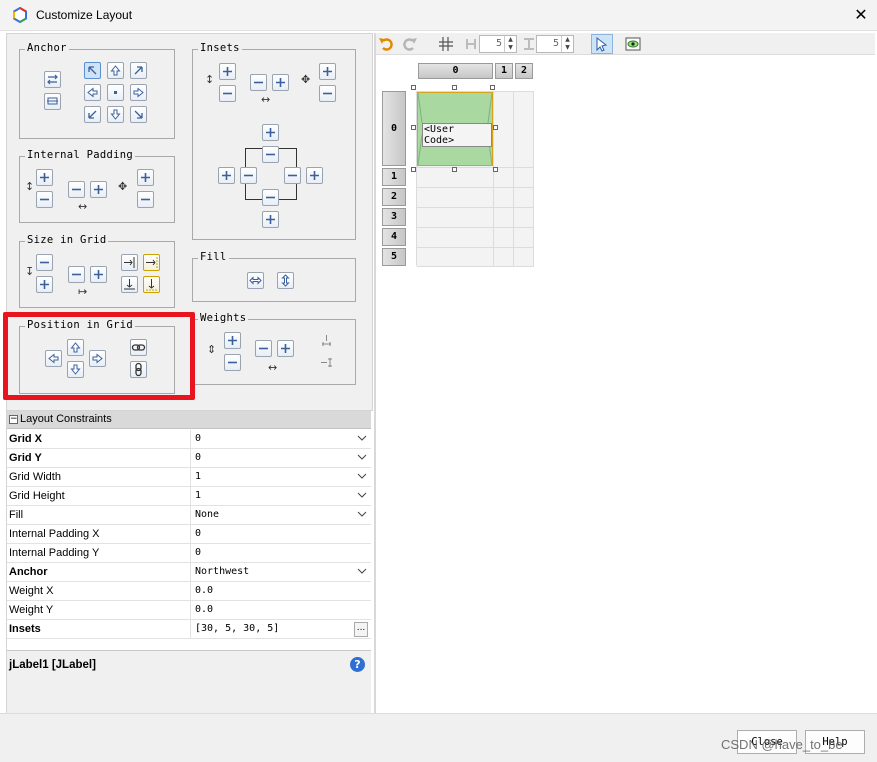 This screenshot has height=762, width=877. Describe the element at coordinates (394, 128) in the screenshot. I see `row-header: 0` at that location.